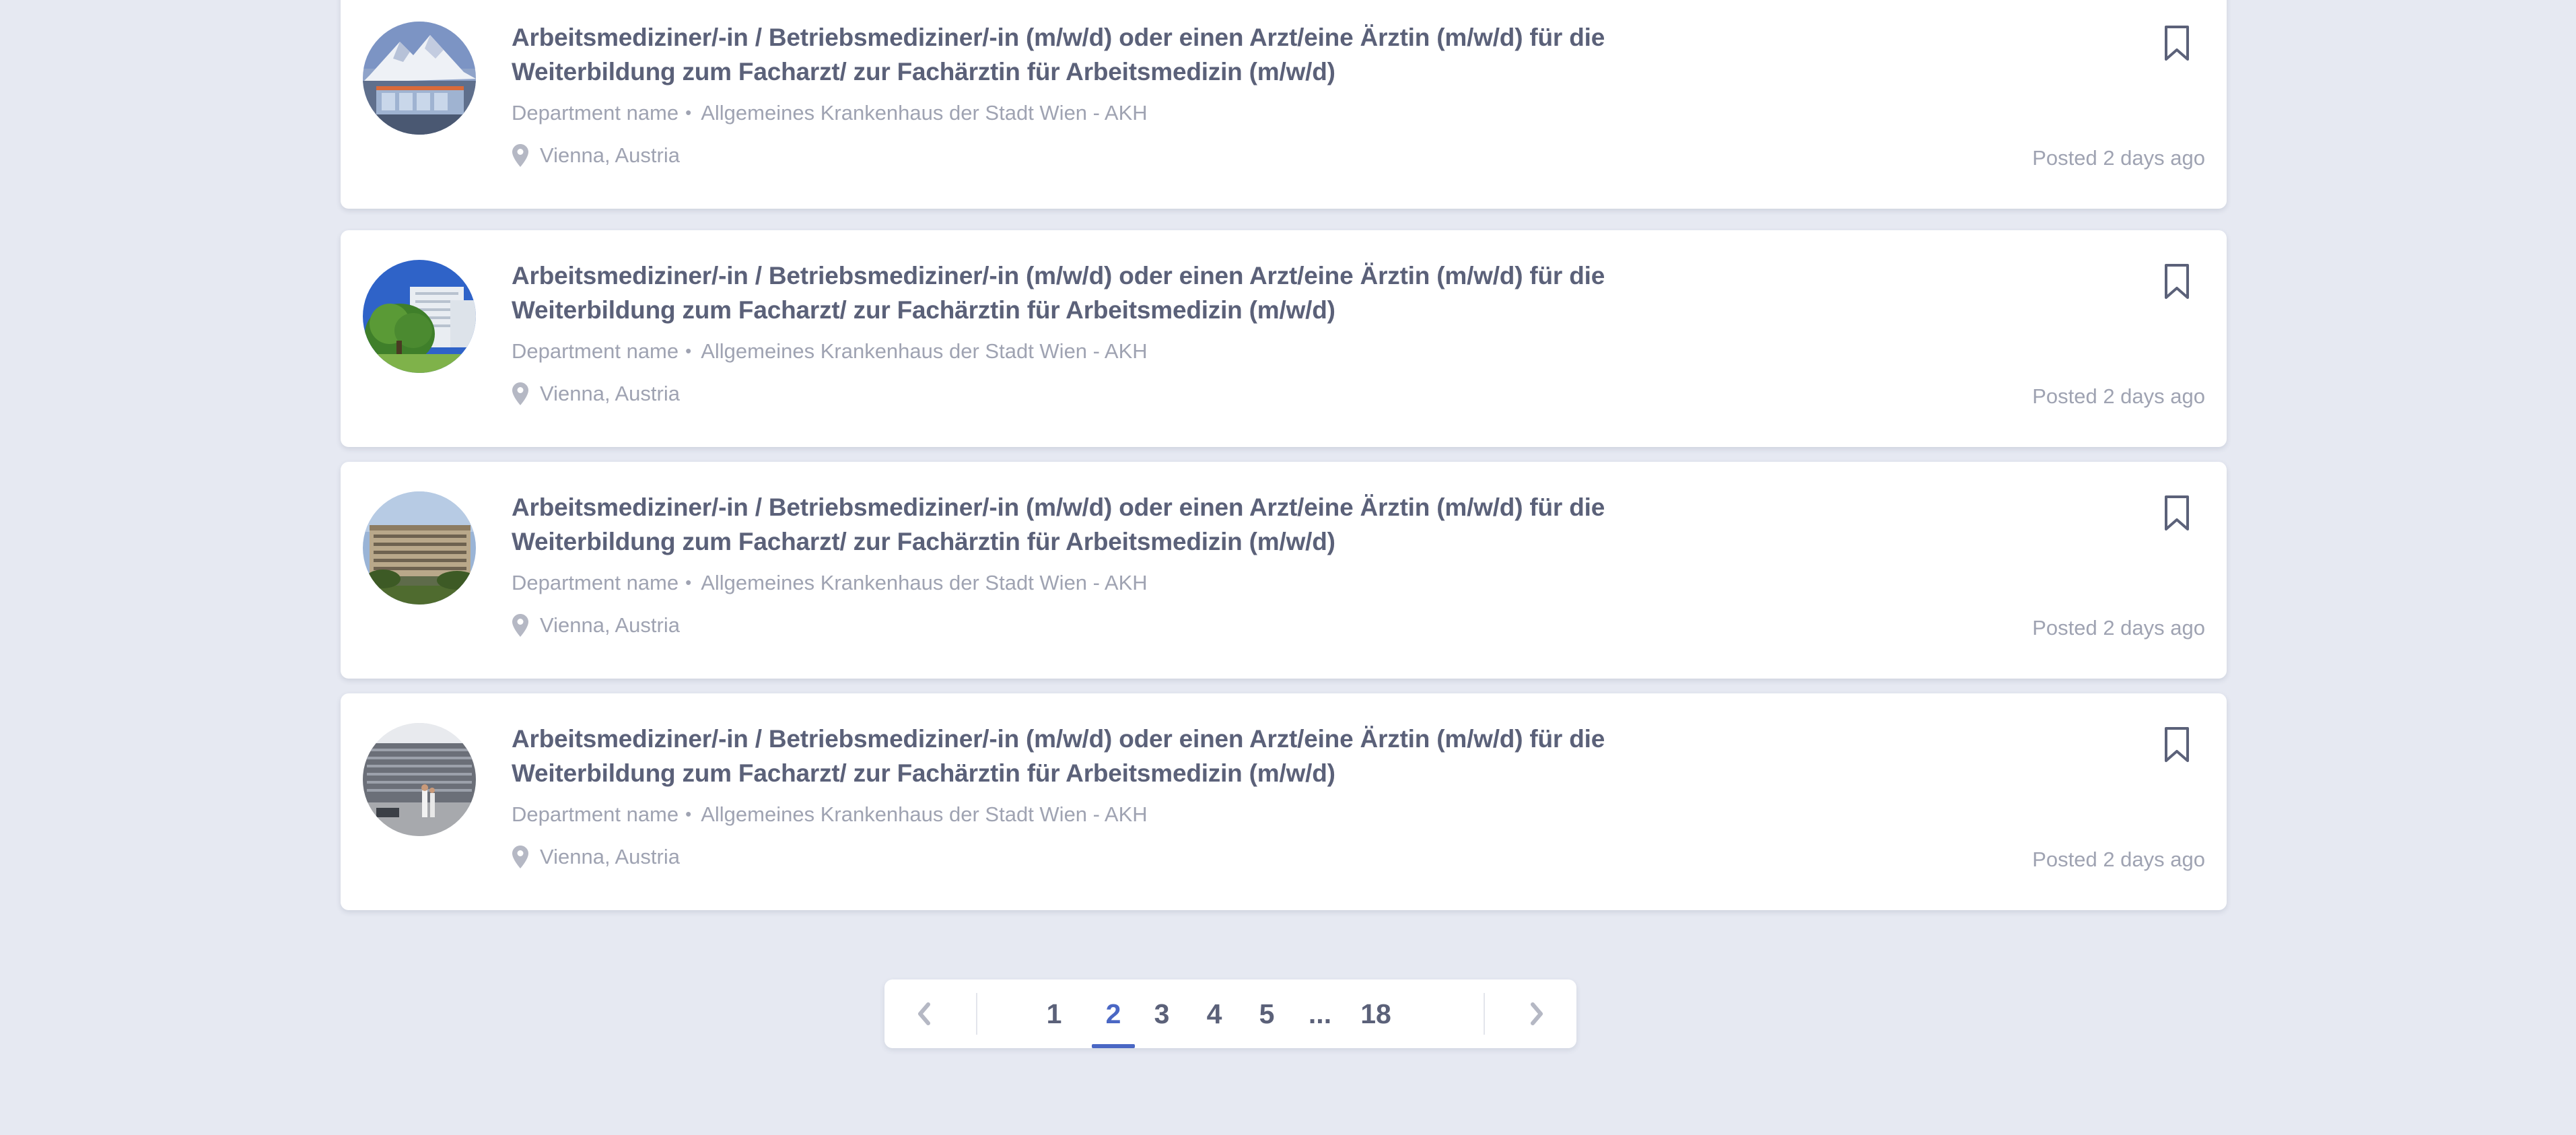  What do you see at coordinates (1214, 1014) in the screenshot?
I see `page-link-4: 4` at bounding box center [1214, 1014].